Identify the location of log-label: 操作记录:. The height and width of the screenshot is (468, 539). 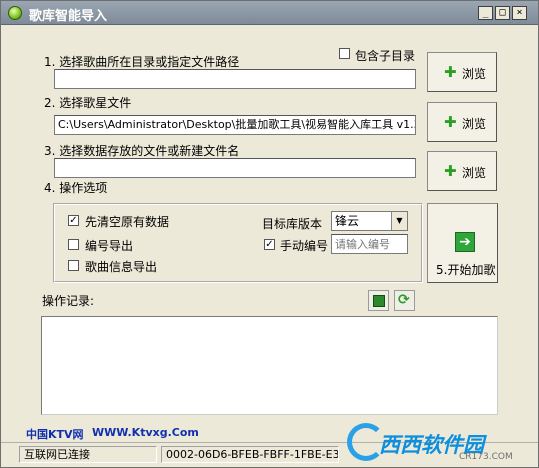
(68, 301).